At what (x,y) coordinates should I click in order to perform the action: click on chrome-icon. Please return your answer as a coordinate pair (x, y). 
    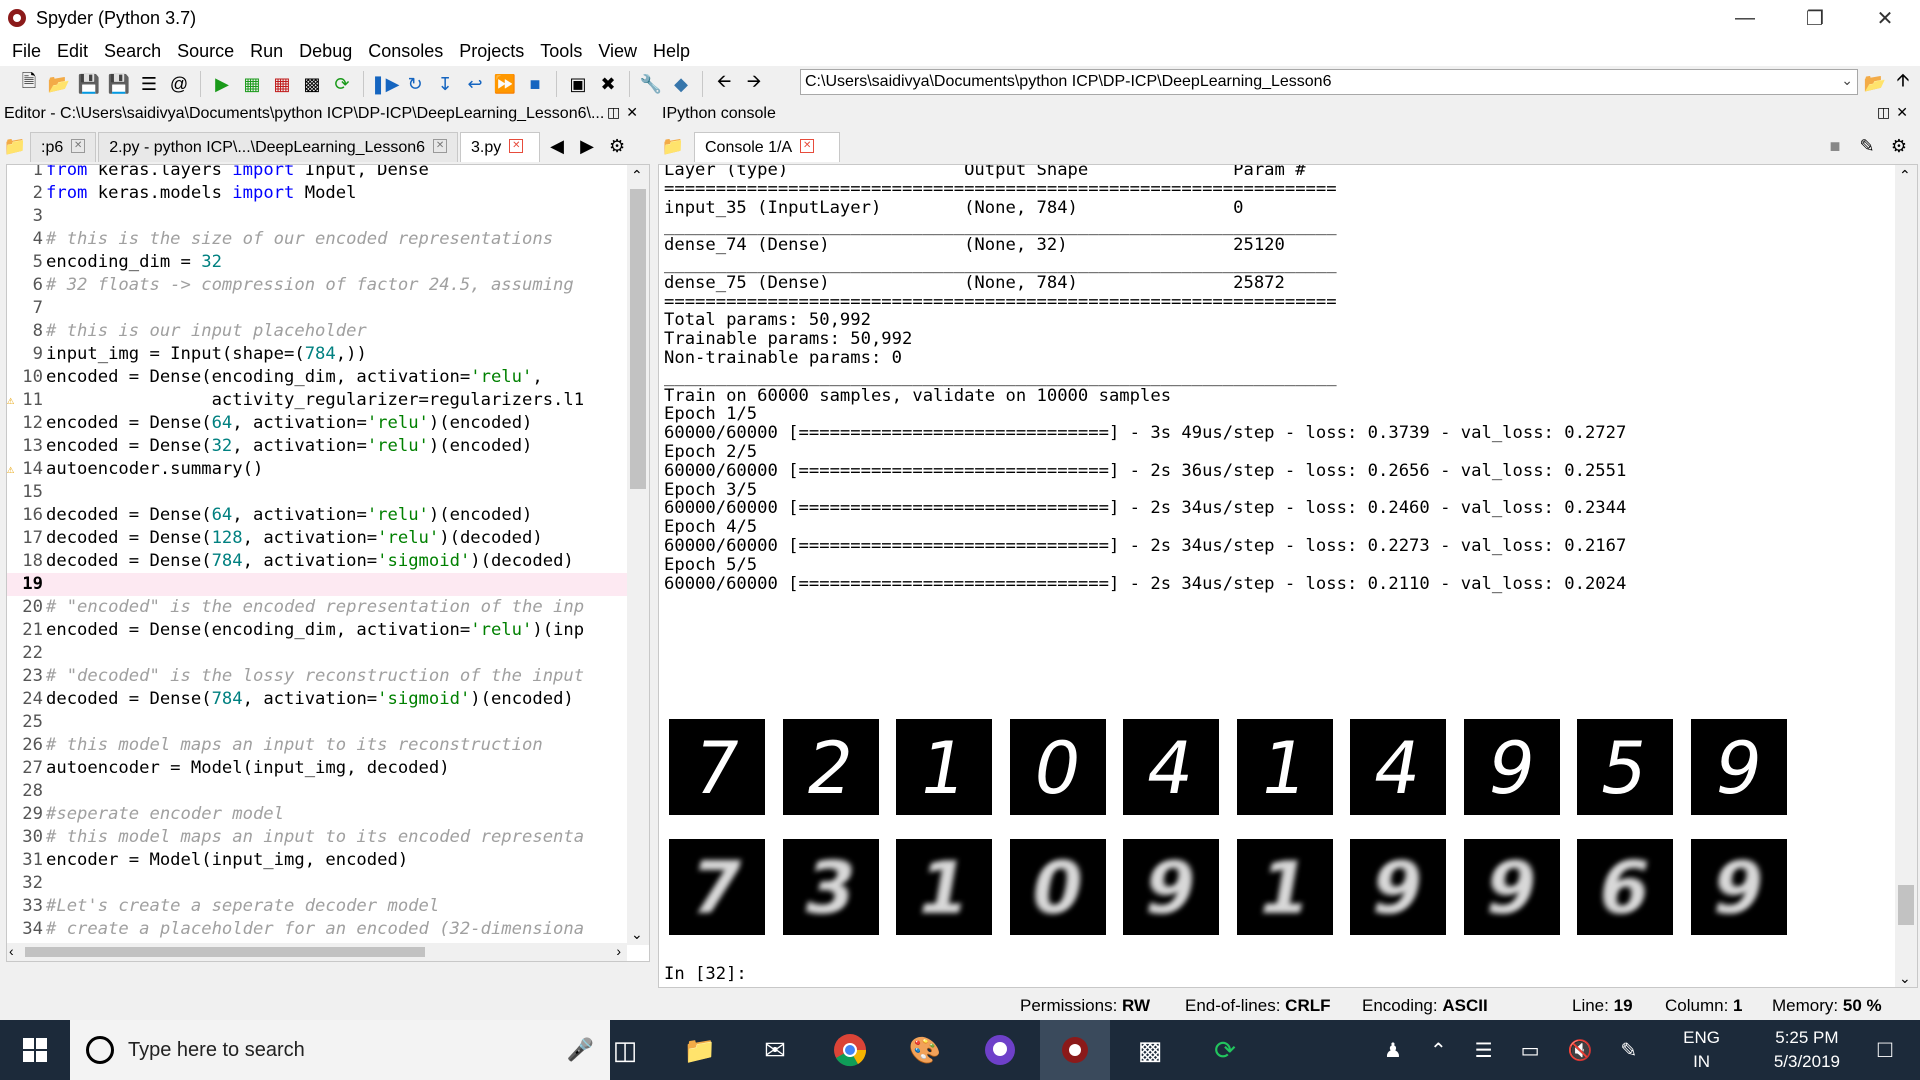
    Looking at the image, I should click on (850, 1050).